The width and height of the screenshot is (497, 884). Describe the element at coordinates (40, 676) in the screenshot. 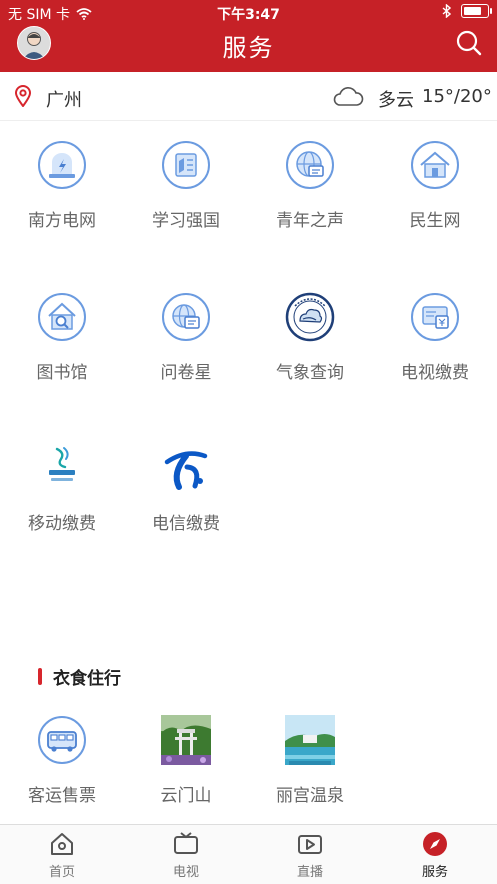

I see `section-accent-bar` at that location.